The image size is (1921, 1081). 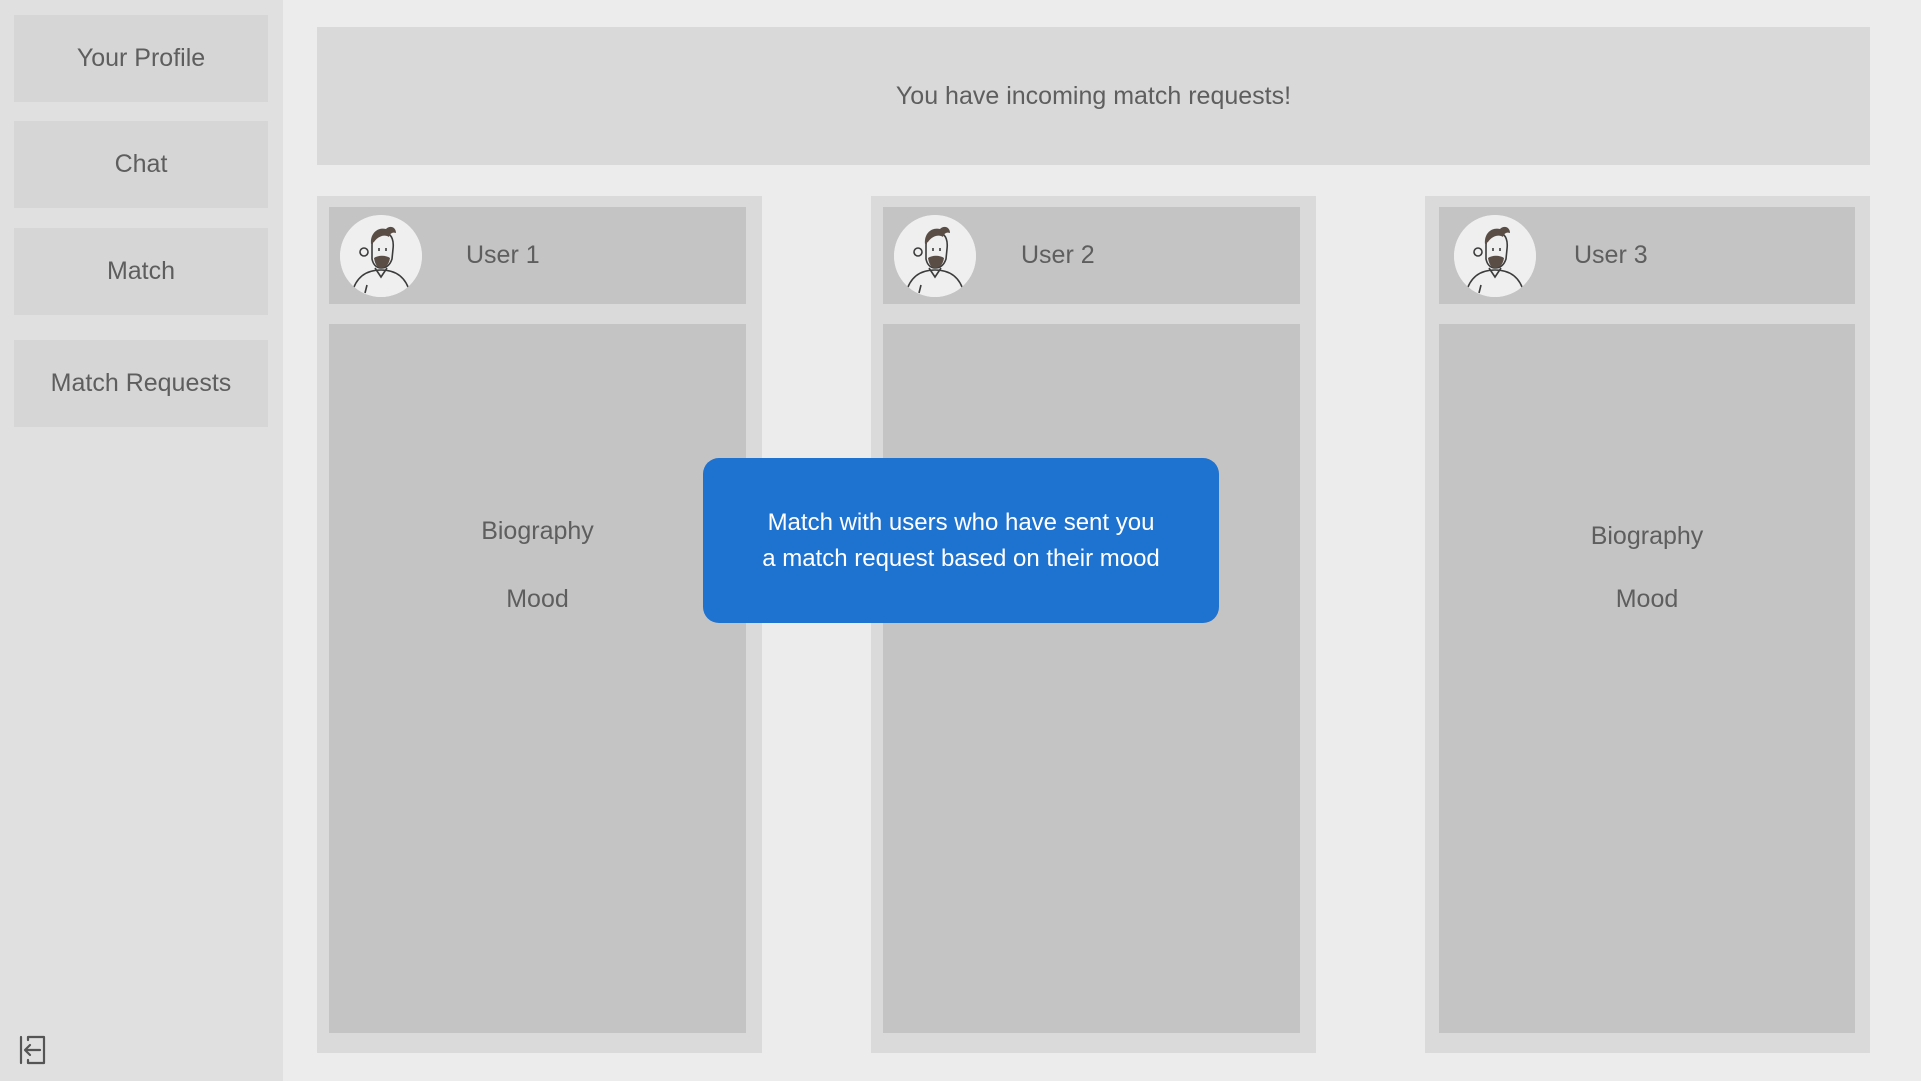 I want to click on nav-chat-button: Chat, so click(x=141, y=164).